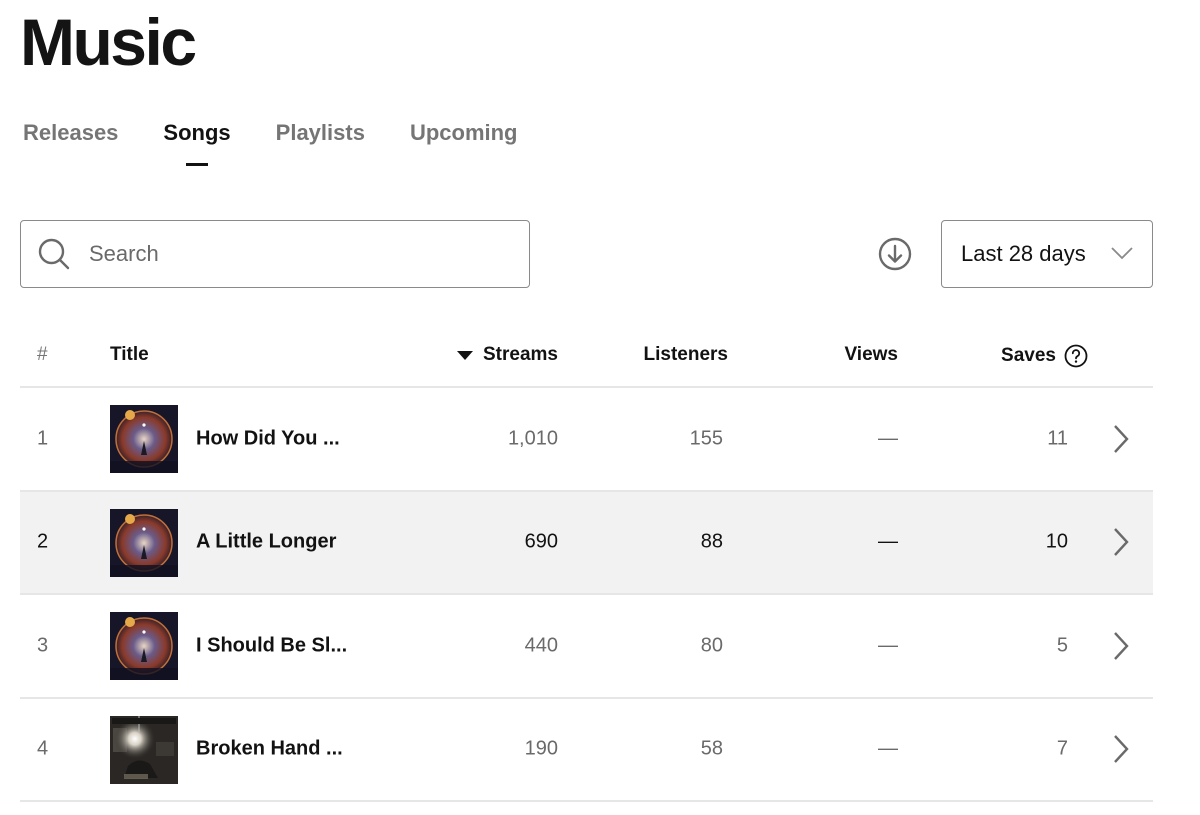 Image resolution: width=1200 pixels, height=815 pixels. Describe the element at coordinates (711, 541) in the screenshot. I see `listeners-value: 88` at that location.